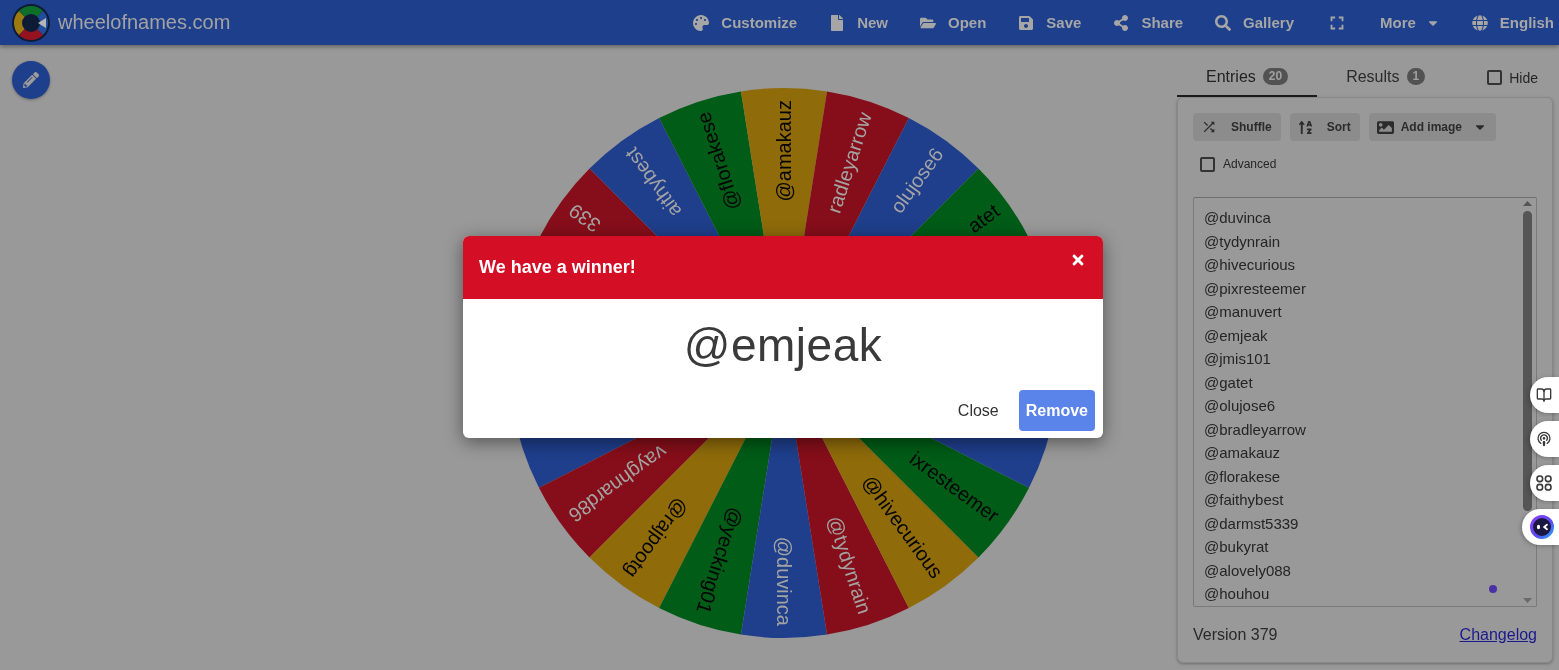 The width and height of the screenshot is (1559, 670). I want to click on menu-button: Customize, so click(745, 22).